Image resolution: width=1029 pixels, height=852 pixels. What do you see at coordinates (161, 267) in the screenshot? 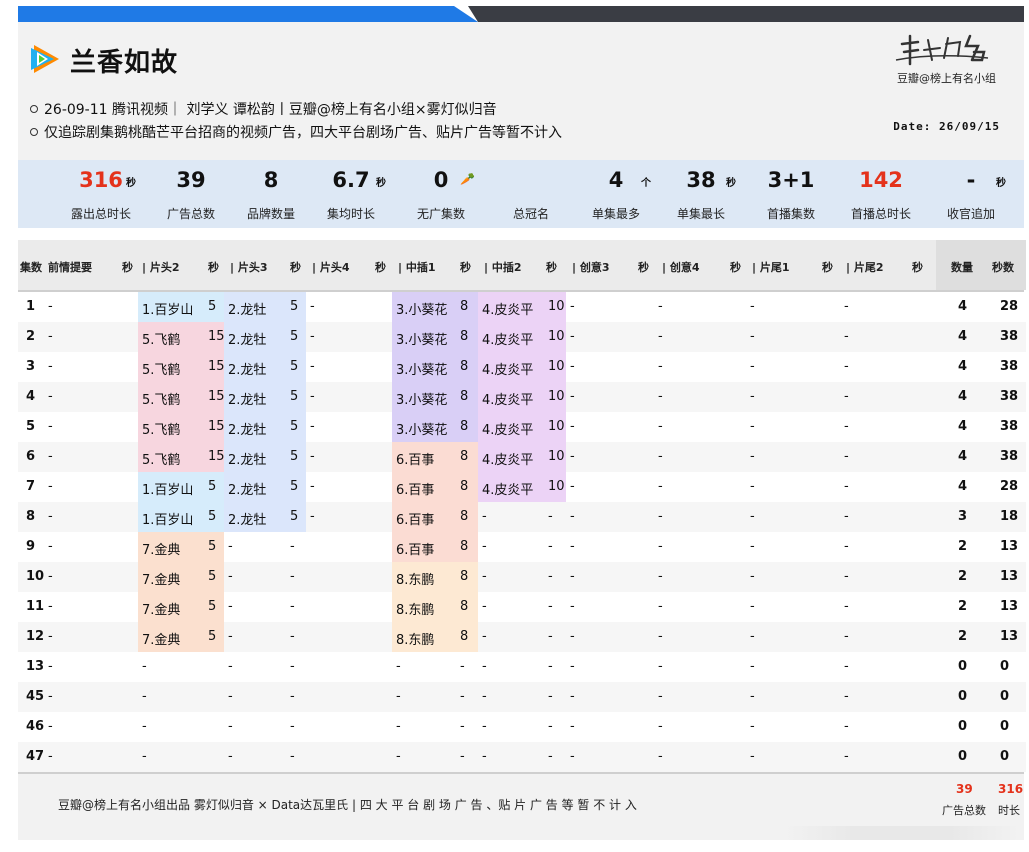
I see `header-h2: | 片头2` at bounding box center [161, 267].